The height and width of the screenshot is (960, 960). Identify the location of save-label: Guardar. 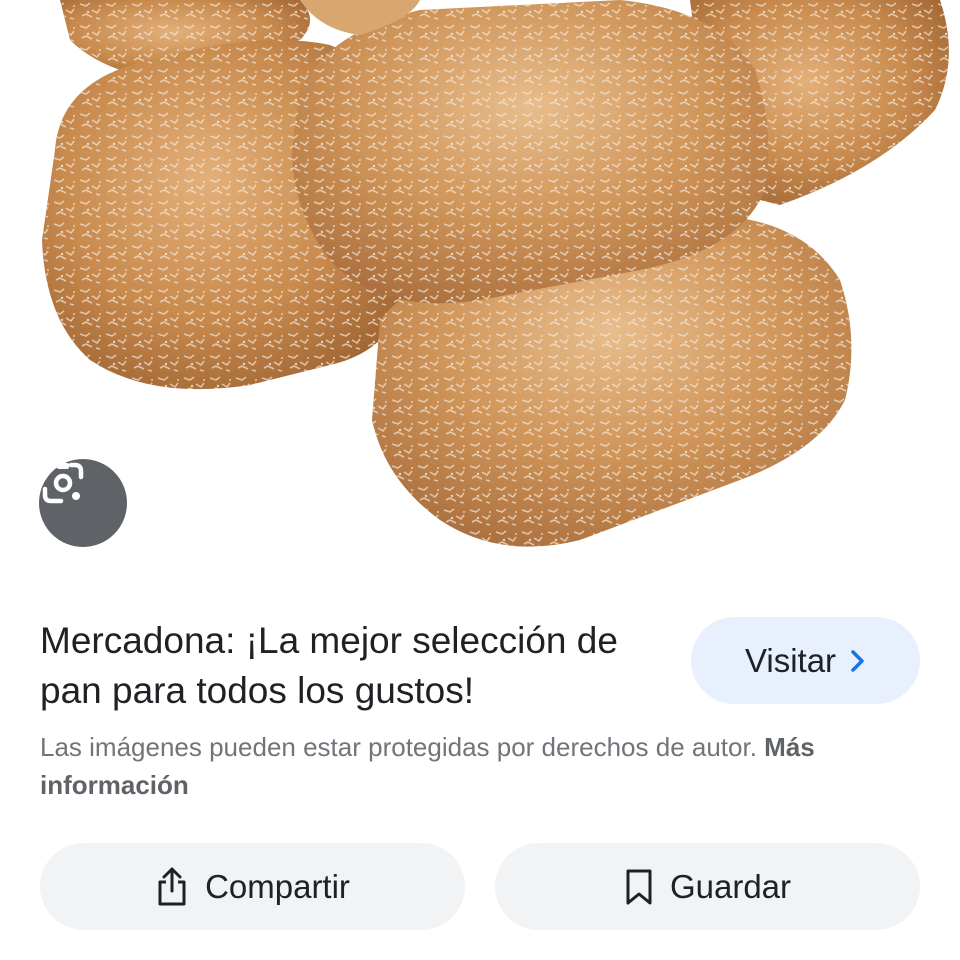
(730, 886).